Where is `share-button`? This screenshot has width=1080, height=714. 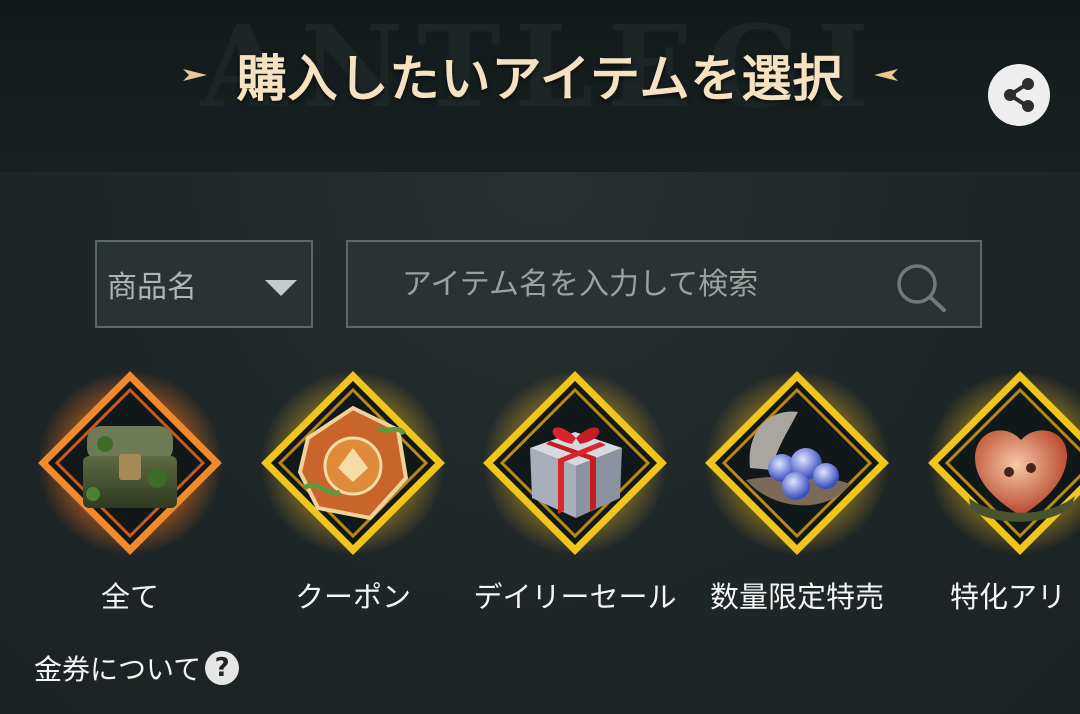
share-button is located at coordinates (1019, 95).